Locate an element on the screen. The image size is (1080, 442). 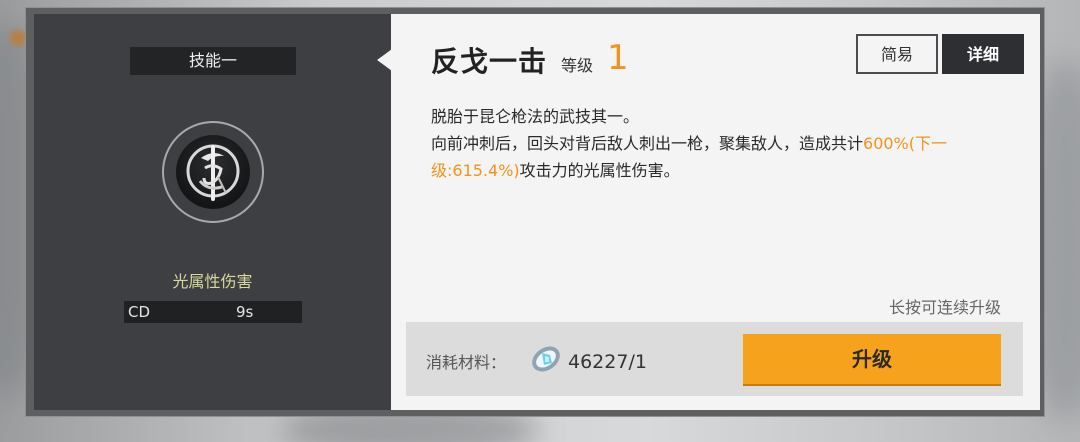
level-value: 1 is located at coordinates (618, 58).